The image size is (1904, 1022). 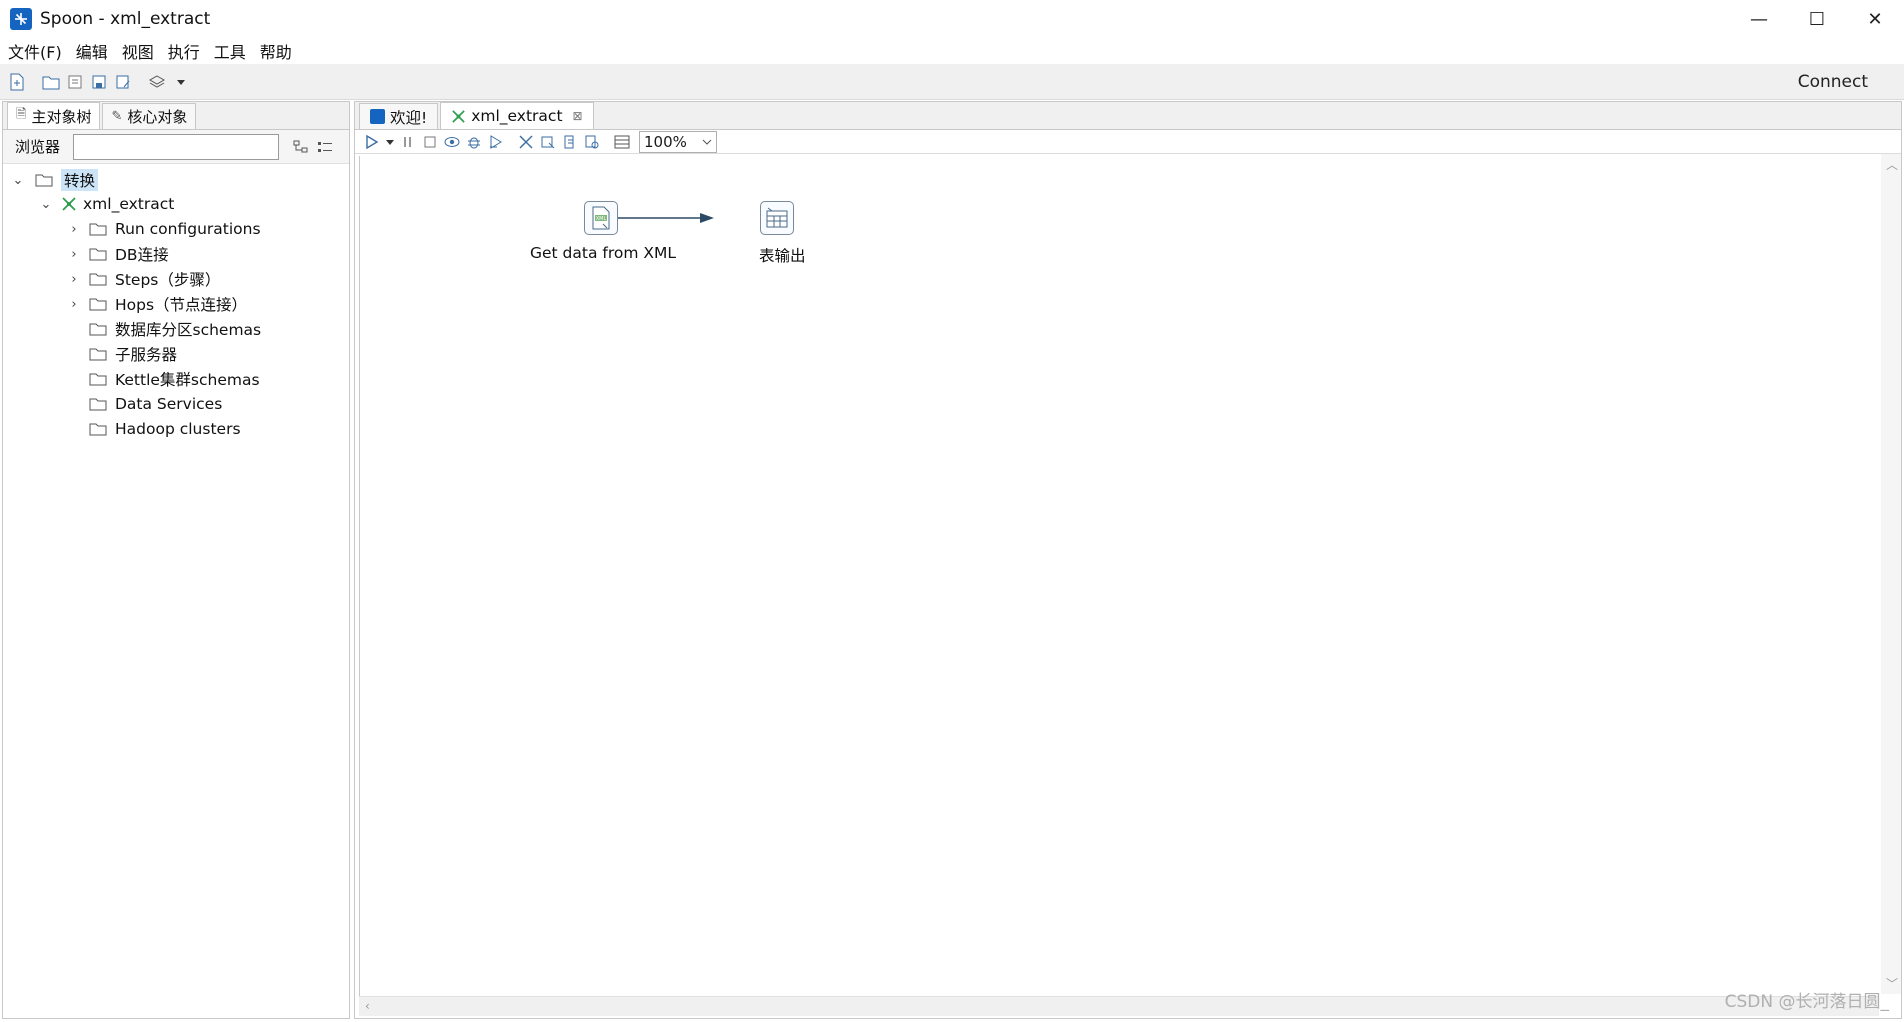 I want to click on run-dropdown-icon, so click(x=390, y=142).